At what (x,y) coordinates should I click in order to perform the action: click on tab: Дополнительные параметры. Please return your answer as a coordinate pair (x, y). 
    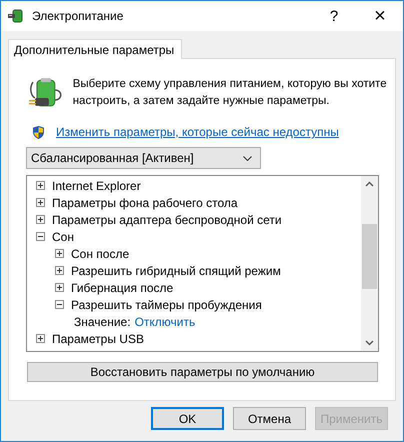
    Looking at the image, I should click on (95, 49).